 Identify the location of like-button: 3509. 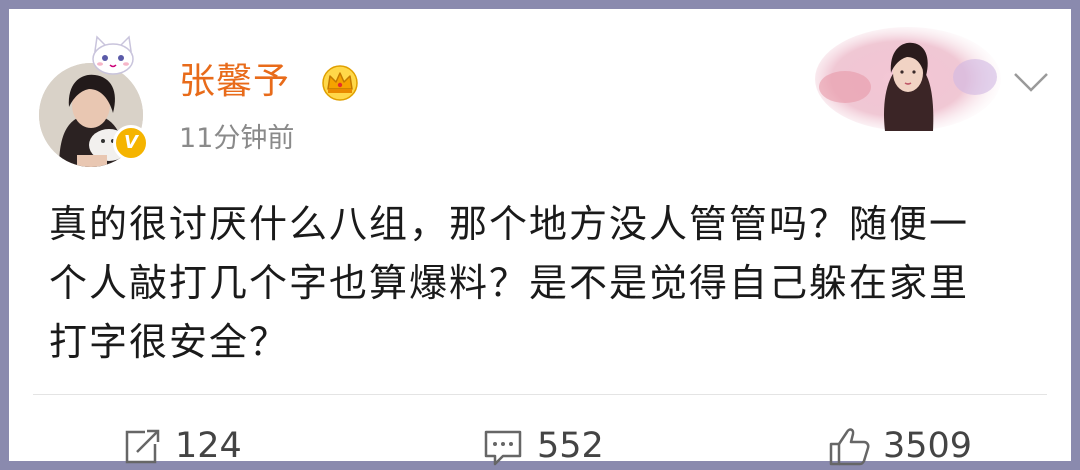
(899, 446).